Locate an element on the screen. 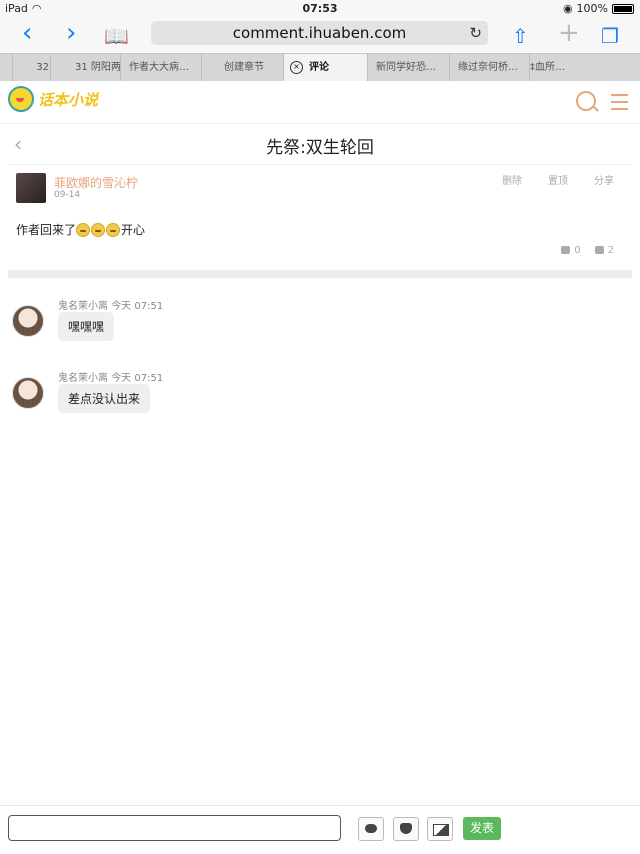  safari-toolbar: ‹ › 📖 comment.ihuaben.com ↻ ⇧ + ❐ is located at coordinates (320, 35).